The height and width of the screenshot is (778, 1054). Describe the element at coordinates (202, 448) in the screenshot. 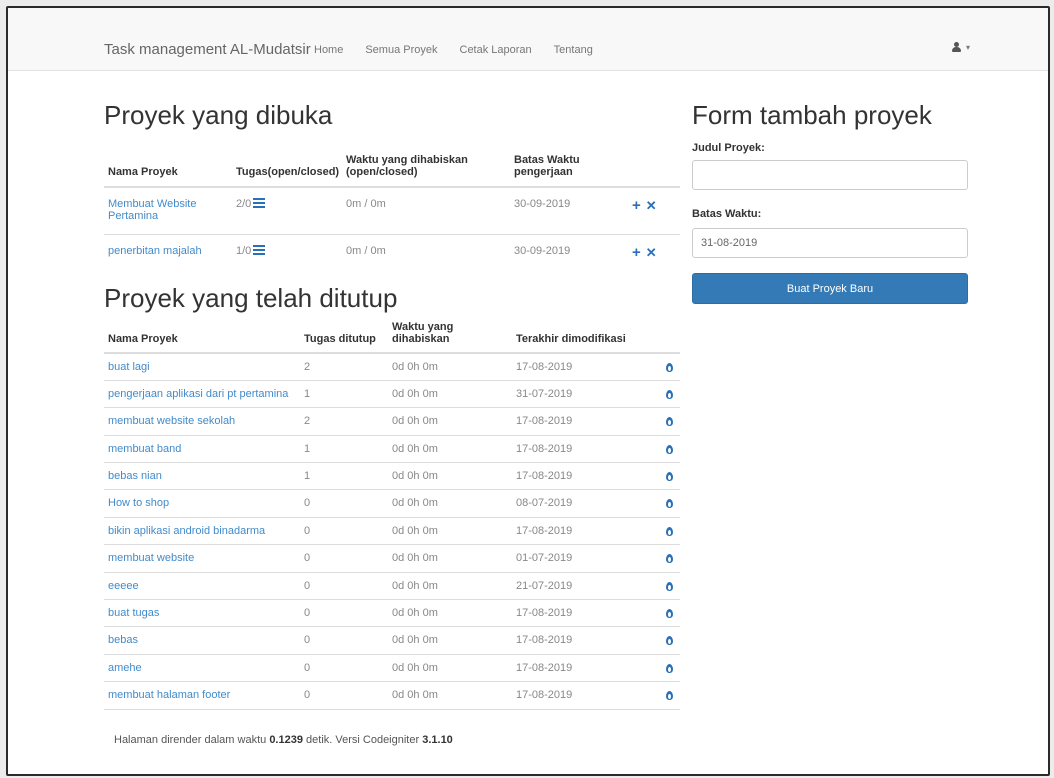

I see `project-name-cell: membuat band` at that location.